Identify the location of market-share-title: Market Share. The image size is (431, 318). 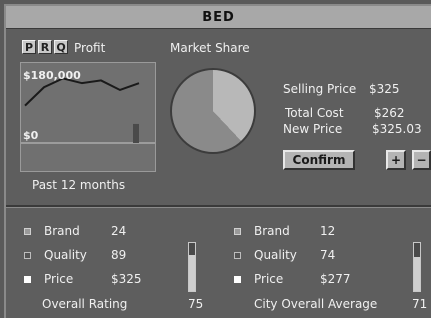
(210, 48).